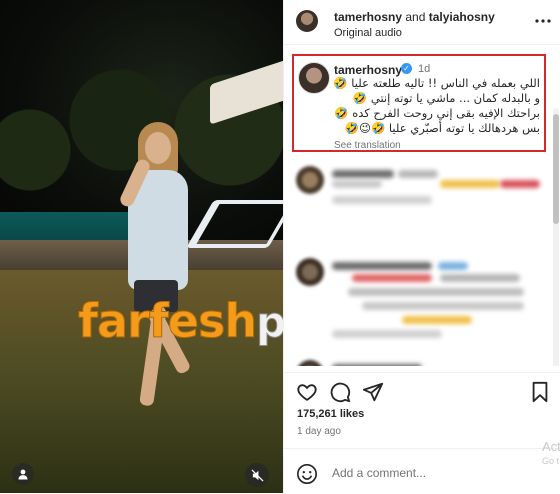  I want to click on watermark-part1: farfesh, so click(167, 321).